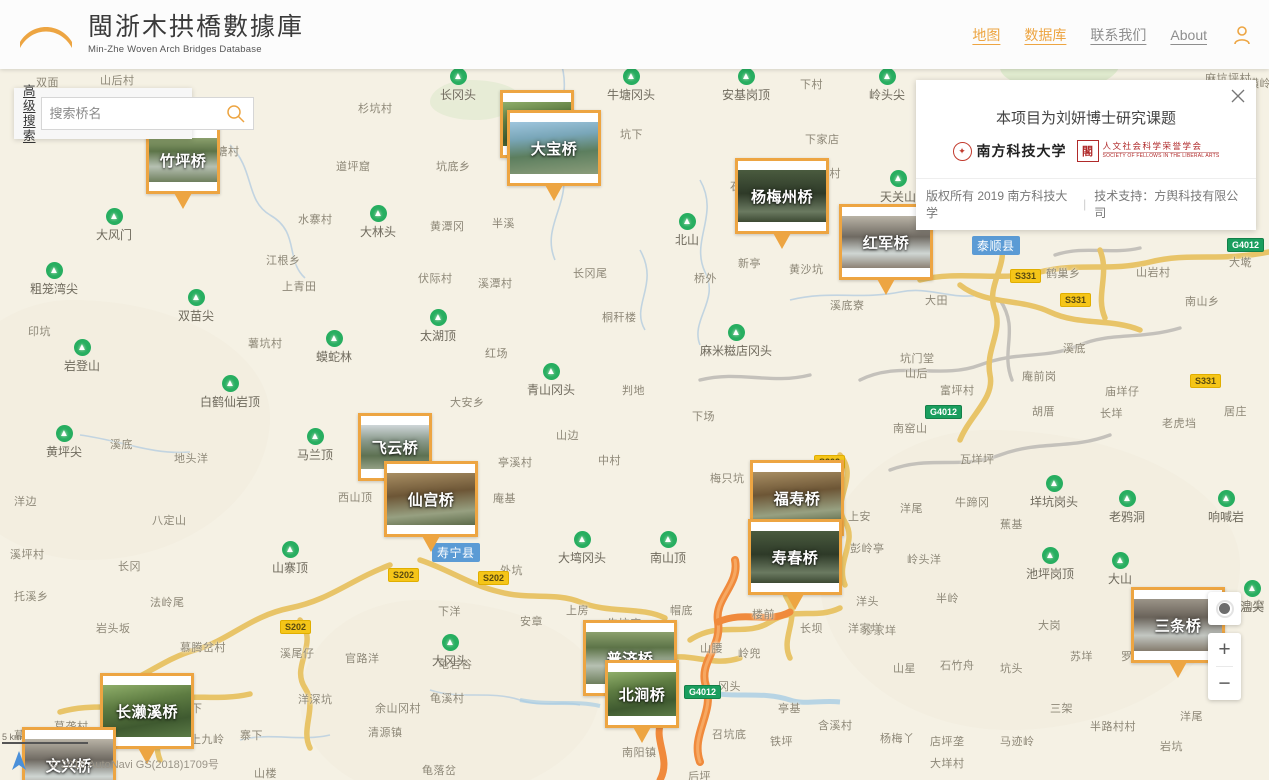  I want to click on bridge-photo: 北涧桥, so click(642, 694).